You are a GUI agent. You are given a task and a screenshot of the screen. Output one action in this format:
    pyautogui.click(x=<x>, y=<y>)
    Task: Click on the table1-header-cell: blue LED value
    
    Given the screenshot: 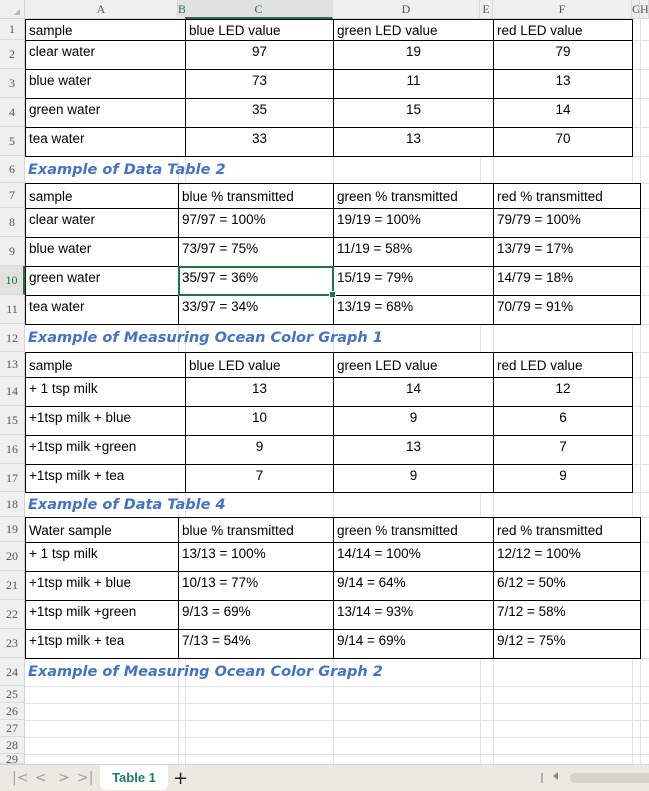 What is the action you would take?
    pyautogui.click(x=259, y=30)
    